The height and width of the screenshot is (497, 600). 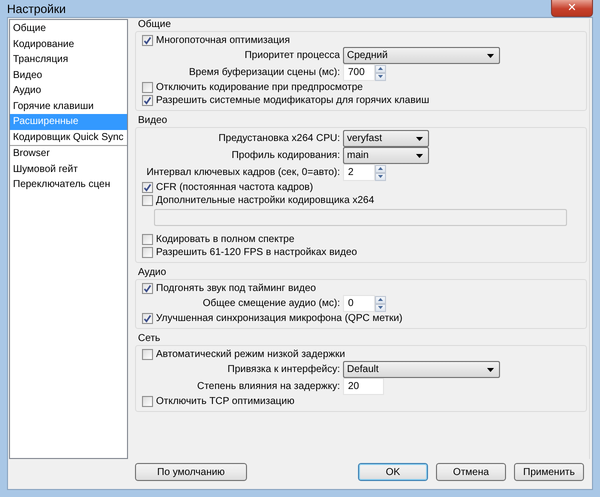 What do you see at coordinates (154, 25) in the screenshot?
I see `group-title: Общие` at bounding box center [154, 25].